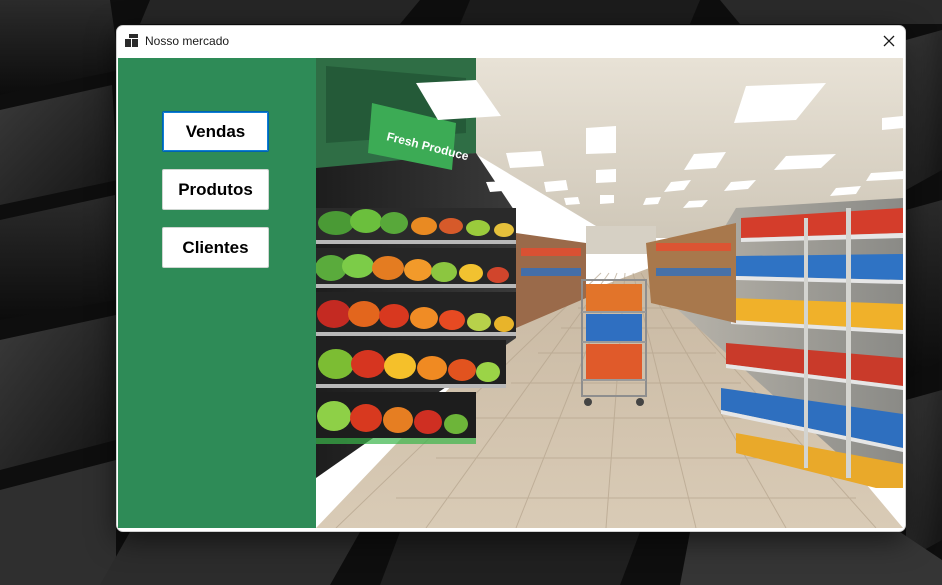 This screenshot has height=585, width=942. I want to click on produtos-button: Produtos, so click(215, 189).